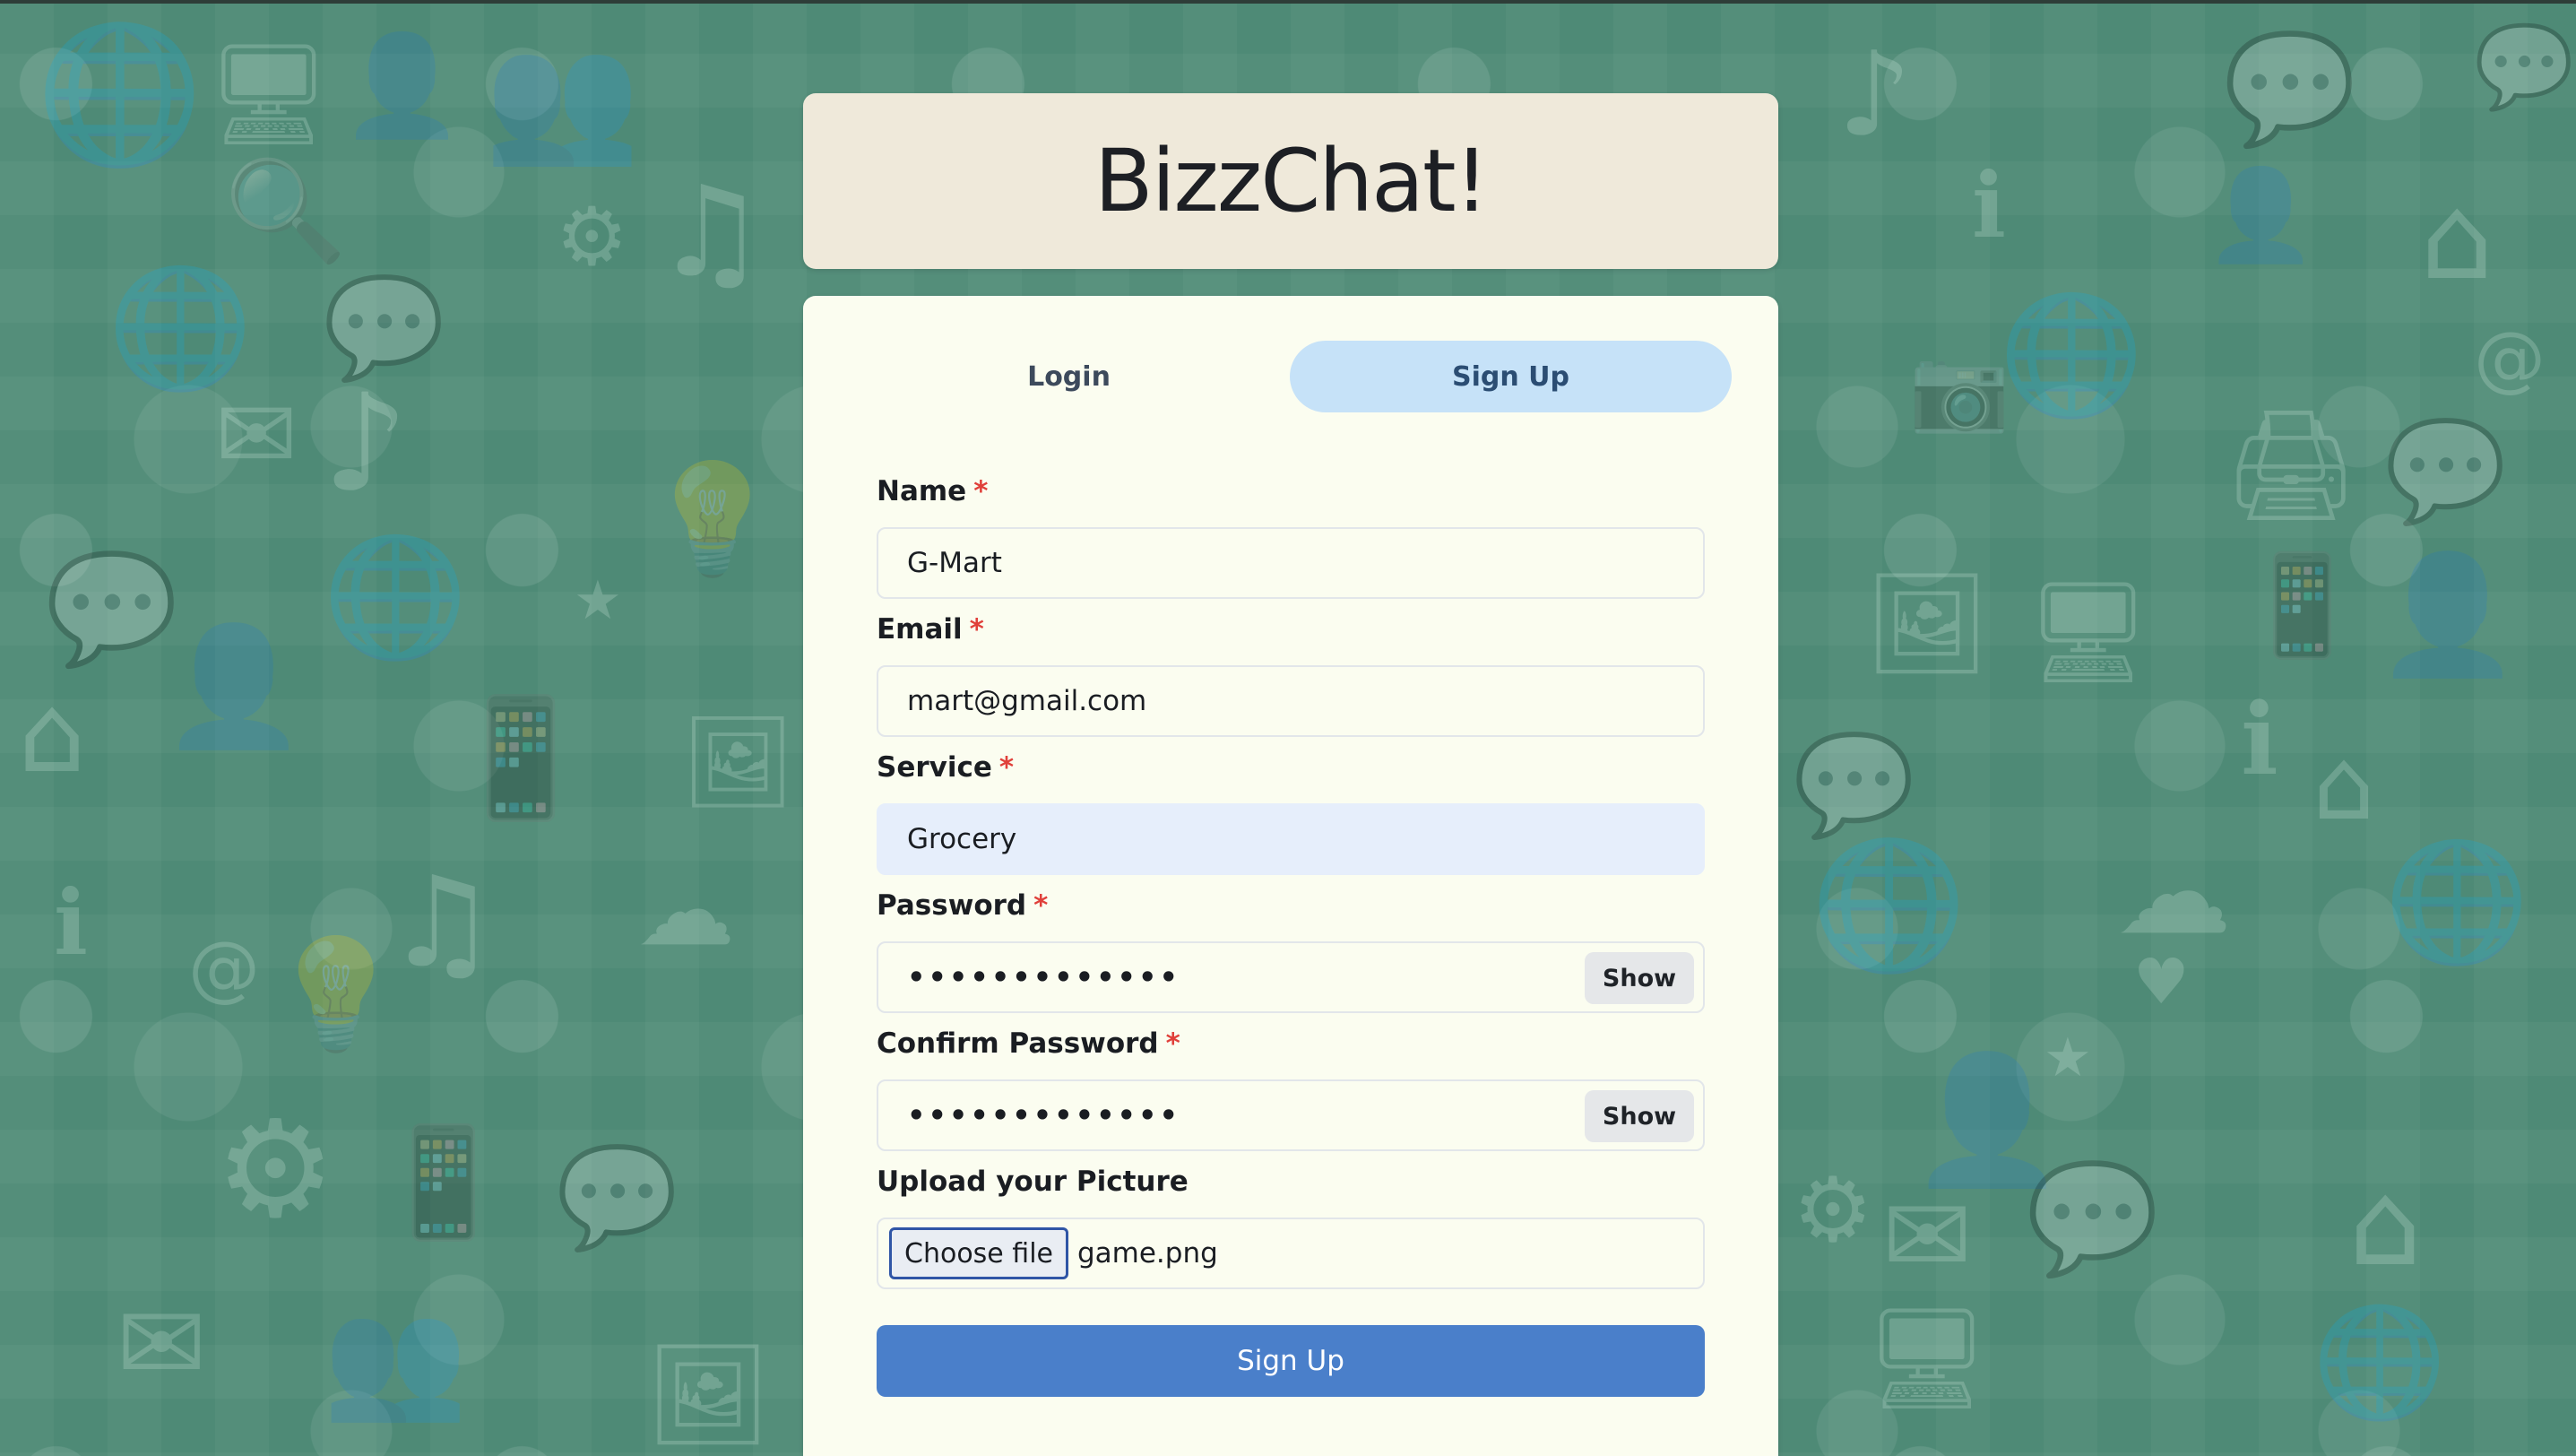  Describe the element at coordinates (1033, 1182) in the screenshot. I see `upload-picture-label: Upload your Picture` at that location.